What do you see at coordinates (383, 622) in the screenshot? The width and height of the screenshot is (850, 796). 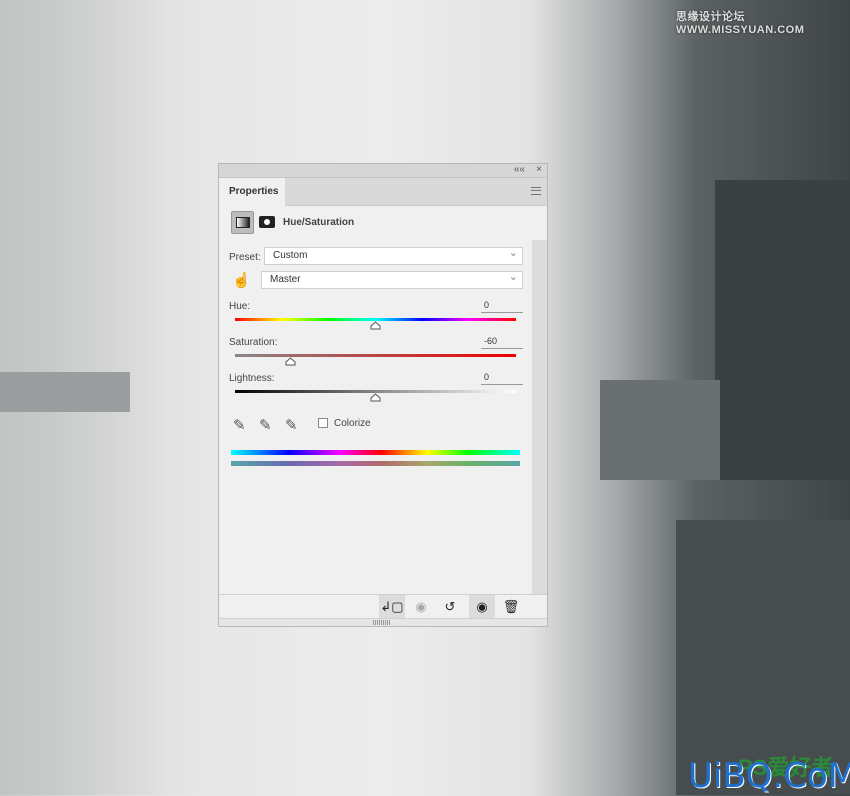 I see `resize-grip` at bounding box center [383, 622].